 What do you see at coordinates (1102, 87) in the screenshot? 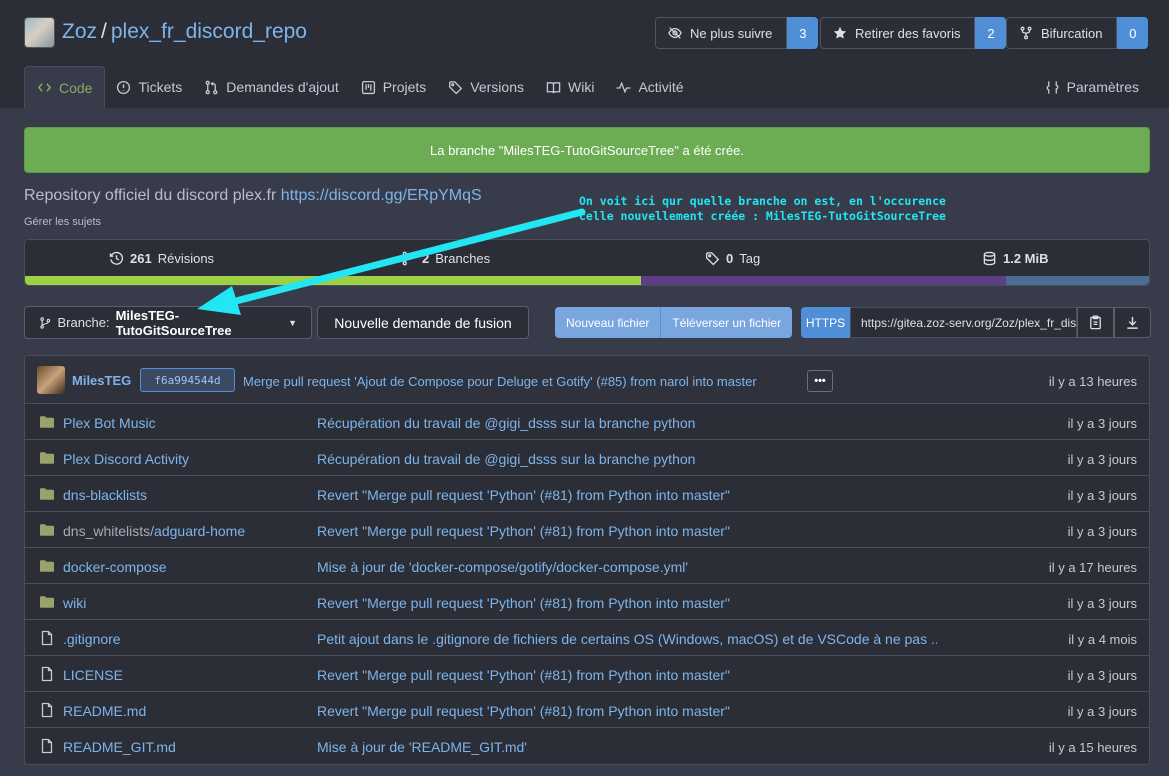
I see `tab-settings-label: Paramètres` at bounding box center [1102, 87].